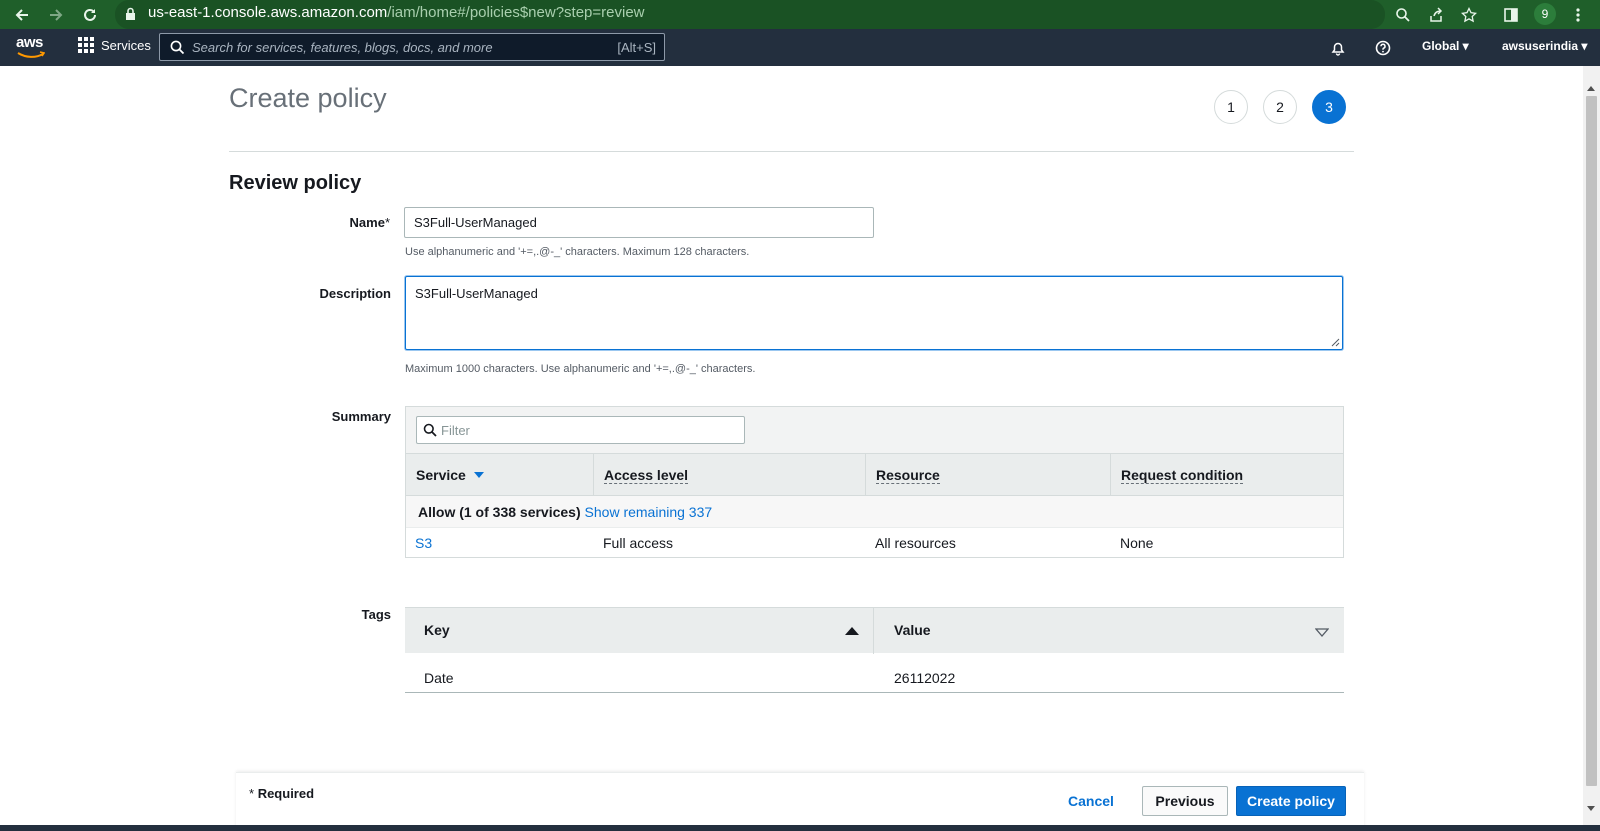 The width and height of the screenshot is (1600, 831). Describe the element at coordinates (800, 828) in the screenshot. I see `bottom-strip` at that location.